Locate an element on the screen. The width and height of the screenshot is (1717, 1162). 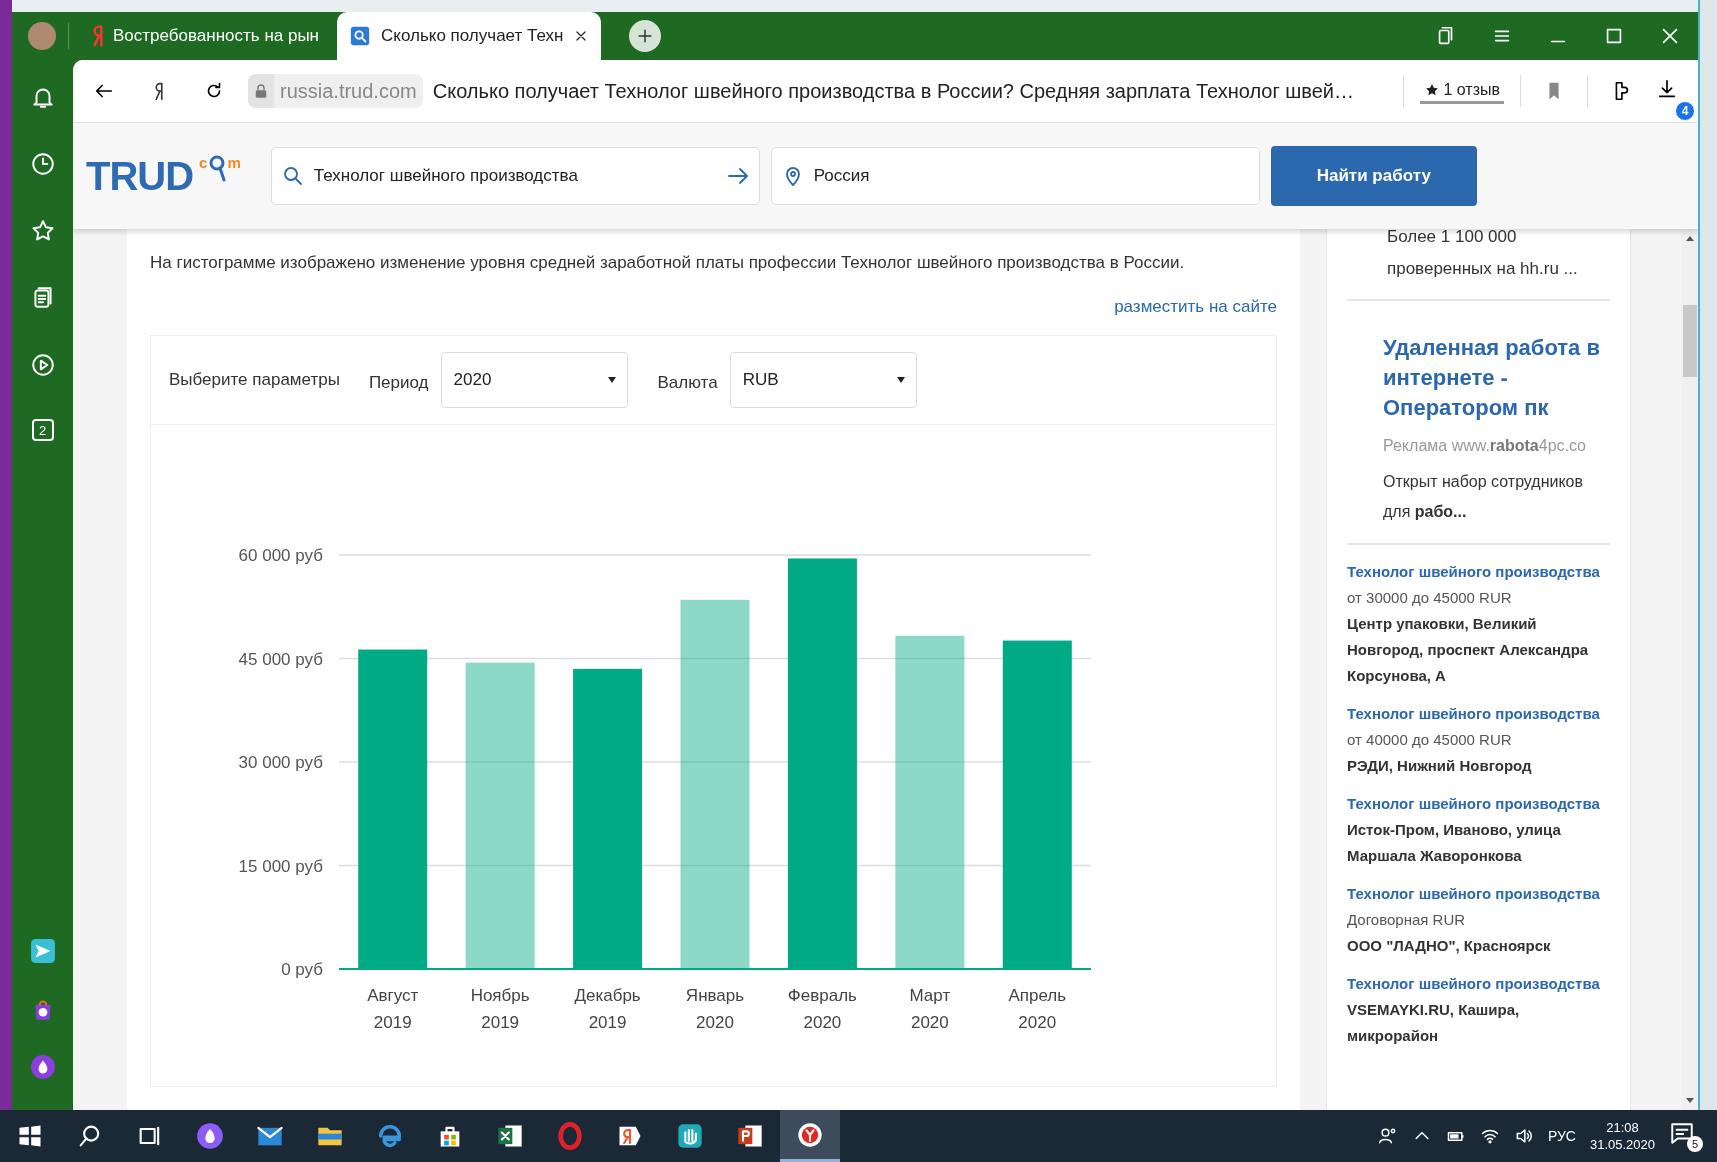
chart-description: На гистограмме изображено изменение уровня средней заработной платы профессии Технолог швейного производства в России. is located at coordinates (668, 263).